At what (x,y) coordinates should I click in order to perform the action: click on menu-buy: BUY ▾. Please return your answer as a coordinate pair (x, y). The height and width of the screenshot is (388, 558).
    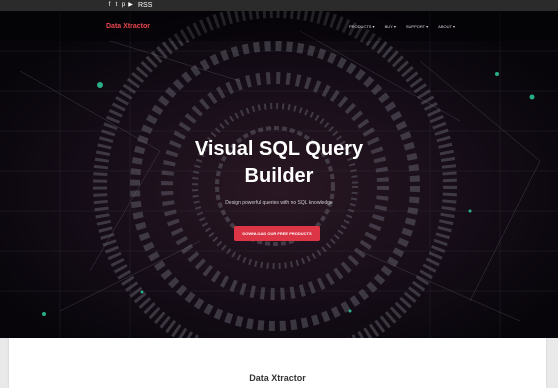
    Looking at the image, I should click on (390, 27).